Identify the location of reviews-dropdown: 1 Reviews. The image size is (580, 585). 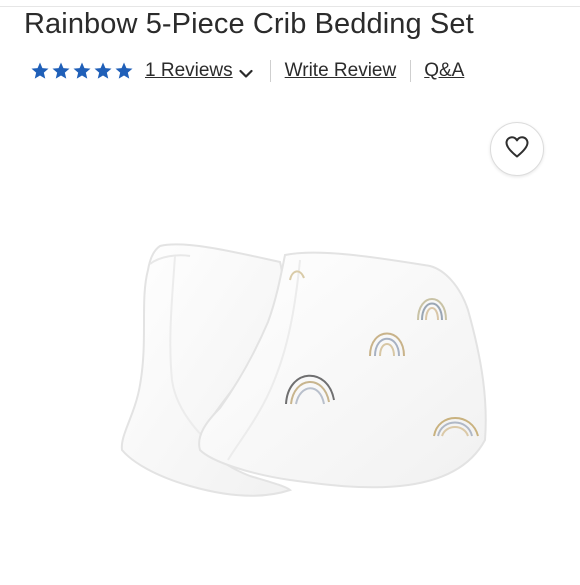
(199, 71).